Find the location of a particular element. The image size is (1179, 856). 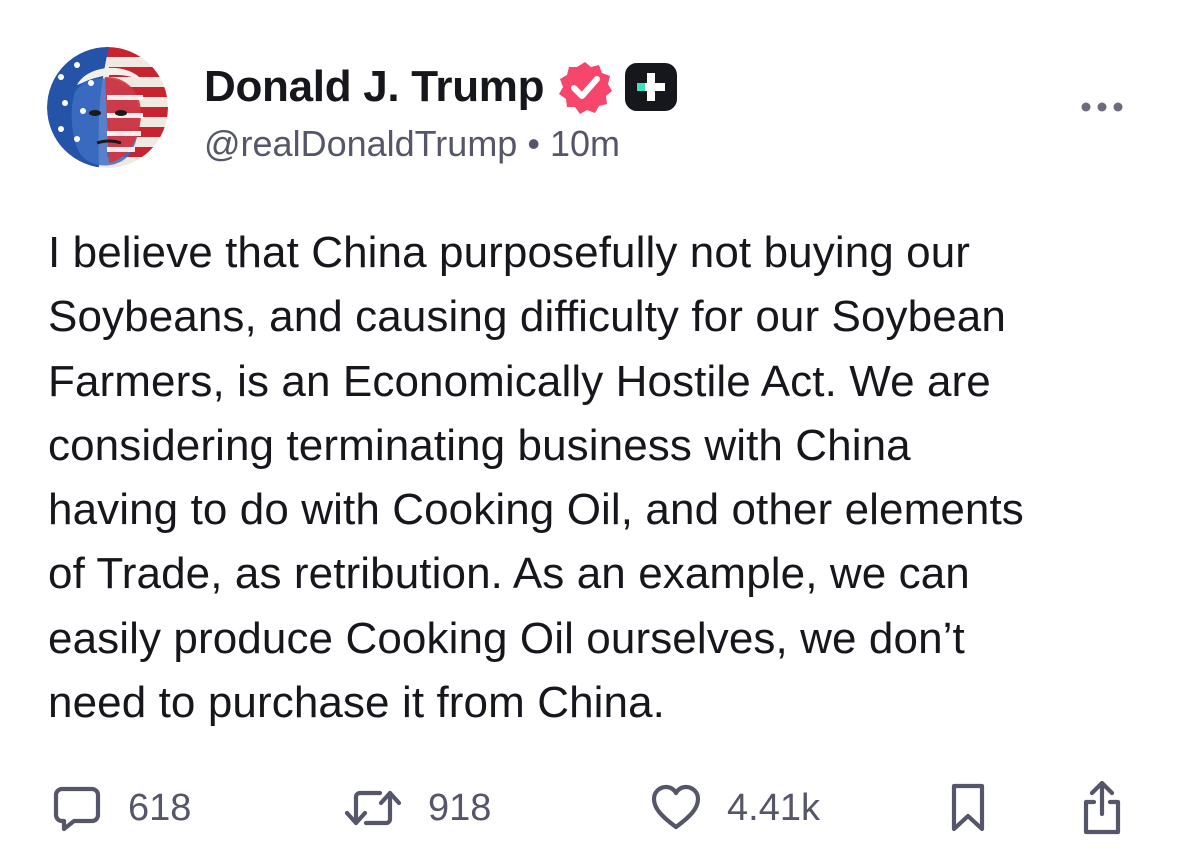

author-display-name: Donald J. Trump is located at coordinates (374, 87).